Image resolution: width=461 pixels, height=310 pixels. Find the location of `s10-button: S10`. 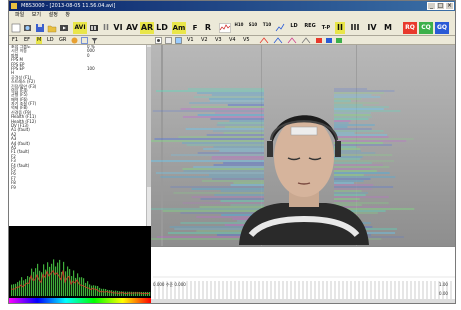

s10-button: S10 is located at coordinates (253, 28).